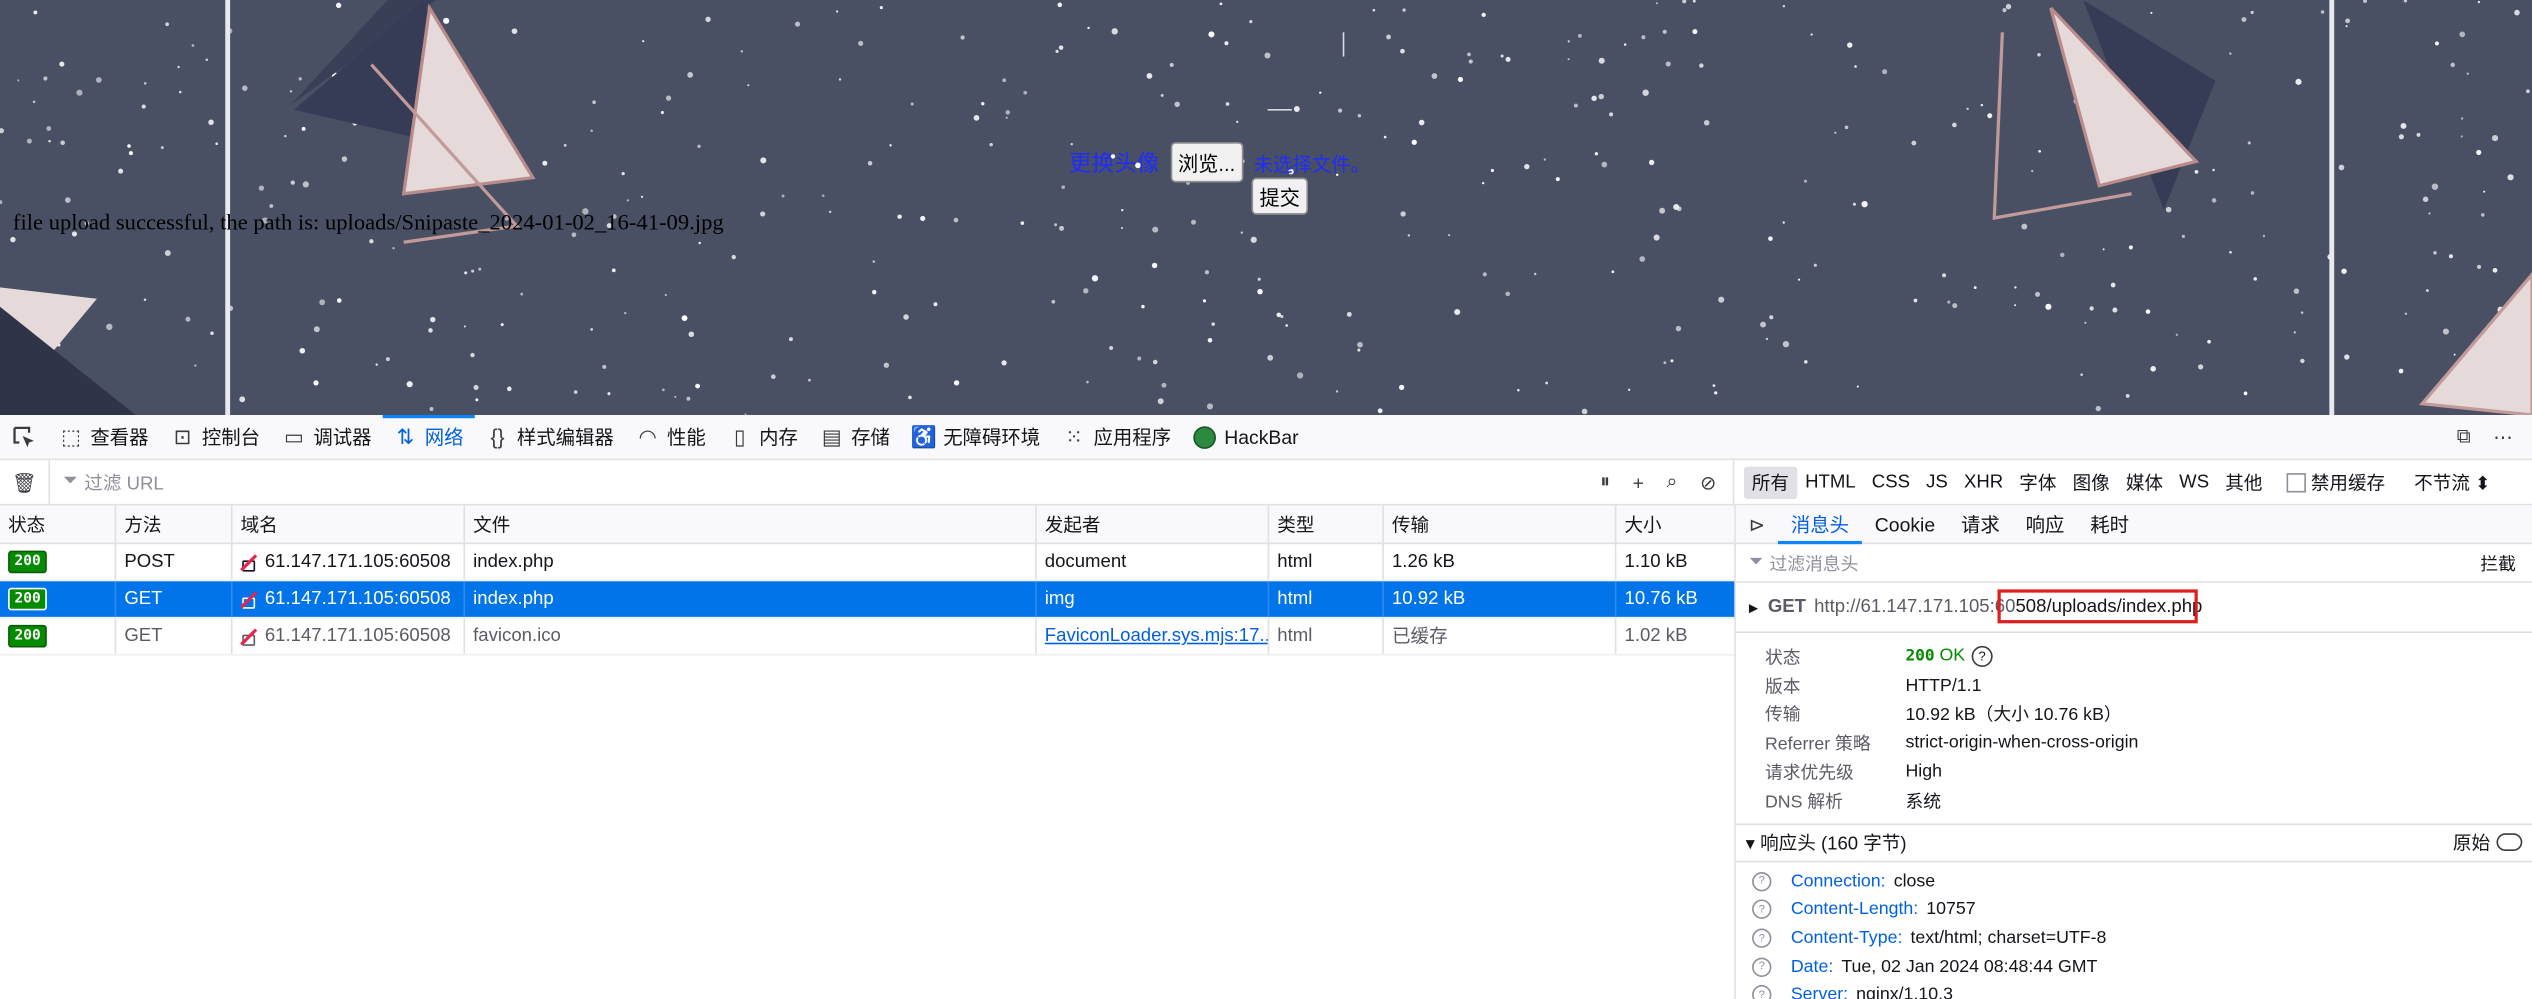 The height and width of the screenshot is (999, 2532). What do you see at coordinates (1605, 482) in the screenshot?
I see `pause-icon: ⏸` at bounding box center [1605, 482].